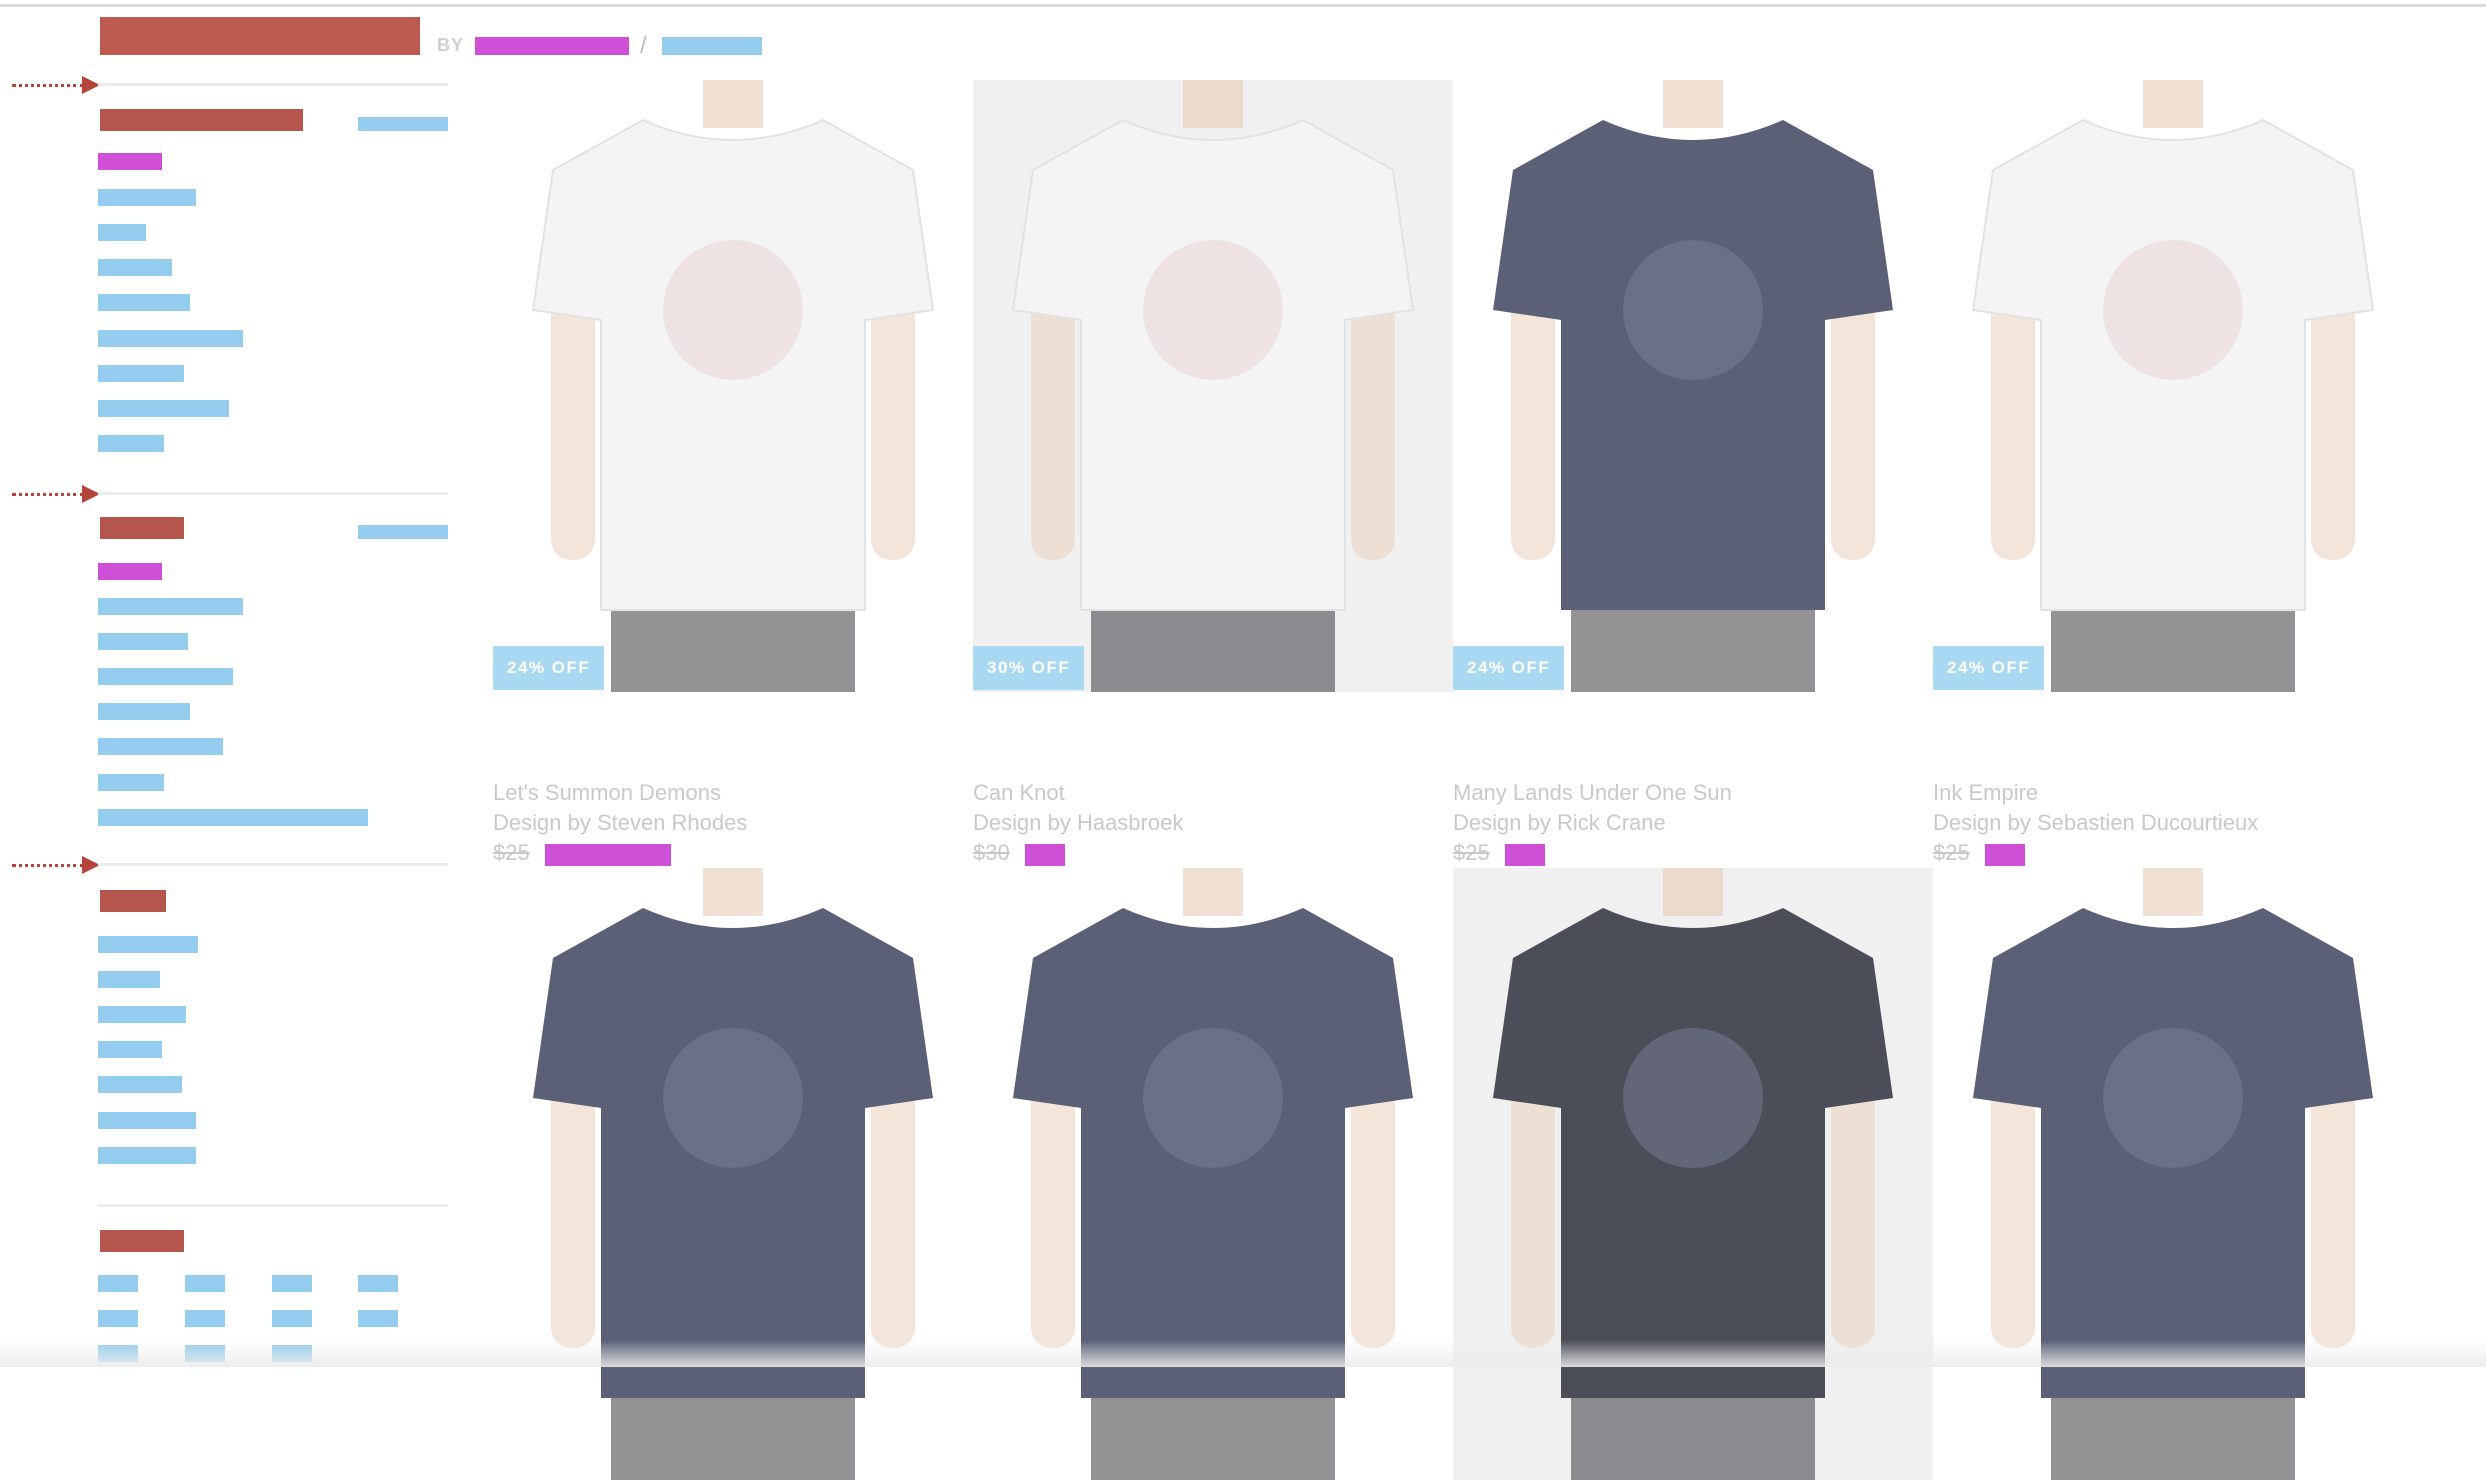  Describe the element at coordinates (1019, 793) in the screenshot. I see `product-name: Can Knot` at that location.